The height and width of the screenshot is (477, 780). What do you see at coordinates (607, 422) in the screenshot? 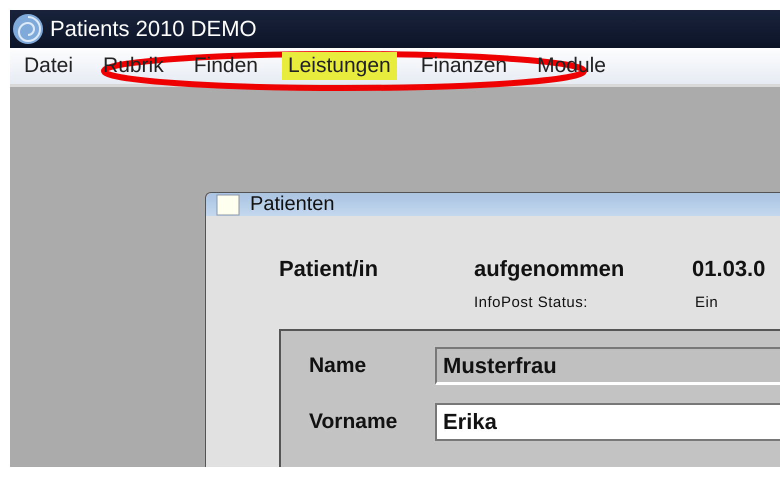
I see `input-field: Erika` at bounding box center [607, 422].